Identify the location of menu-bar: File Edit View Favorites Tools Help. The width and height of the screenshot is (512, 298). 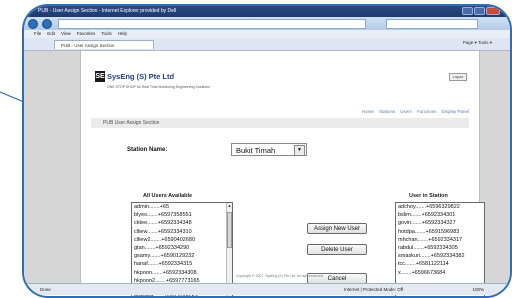
(267, 34).